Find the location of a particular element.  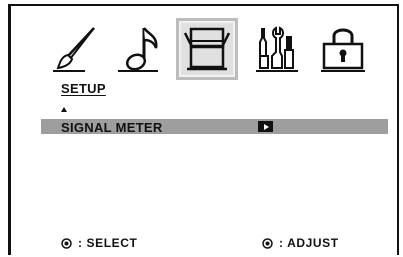

select-dial-icon is located at coordinates (66, 243).